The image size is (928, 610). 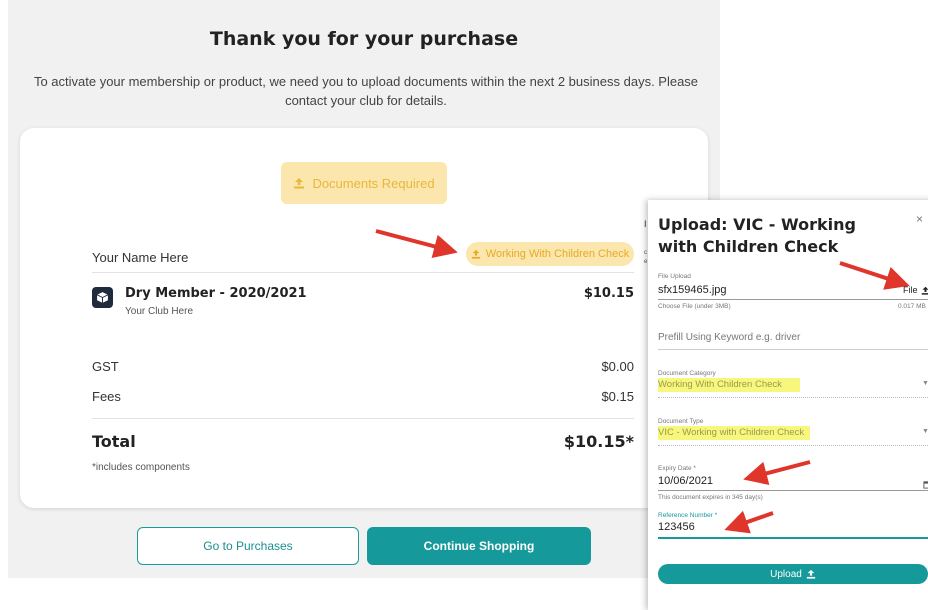 I want to click on prefill-keyword-input: Prefill Using Keyword e.g. driver, so click(x=729, y=337).